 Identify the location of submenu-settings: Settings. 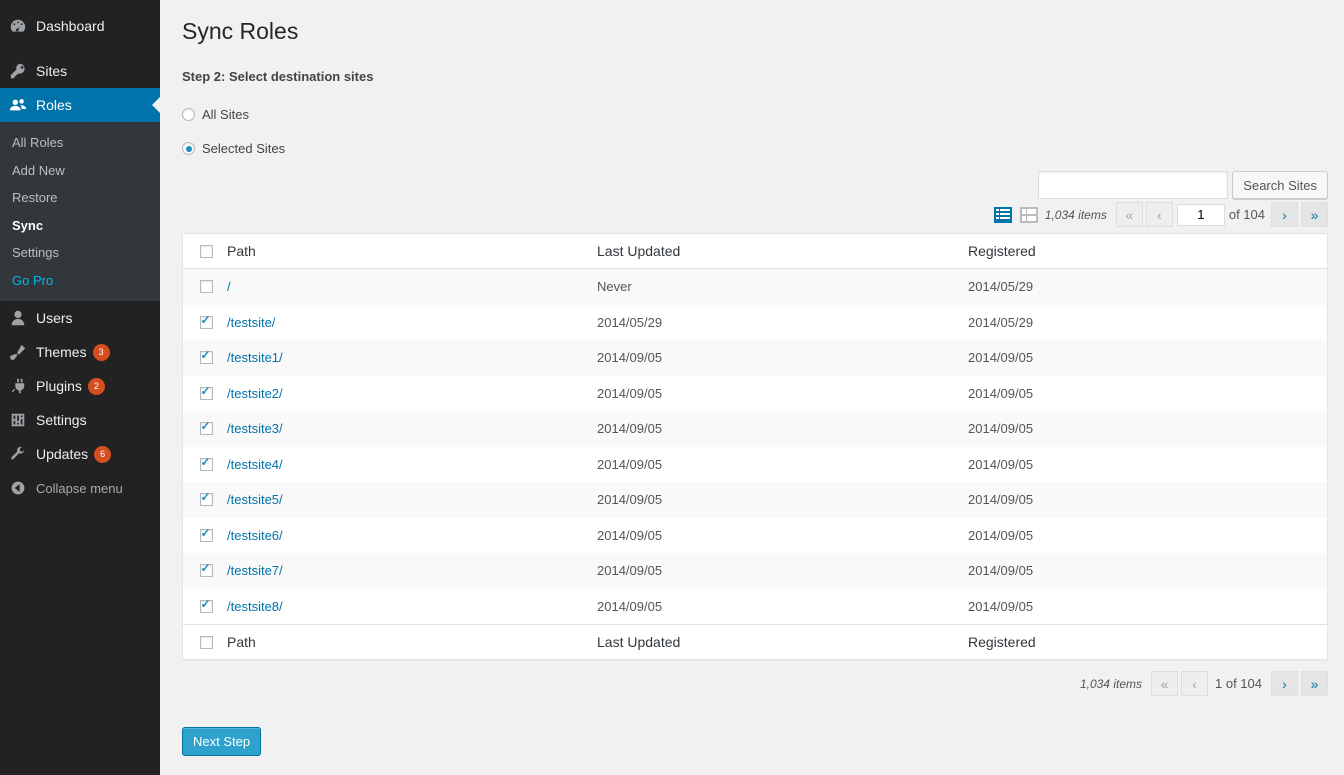
(80, 253).